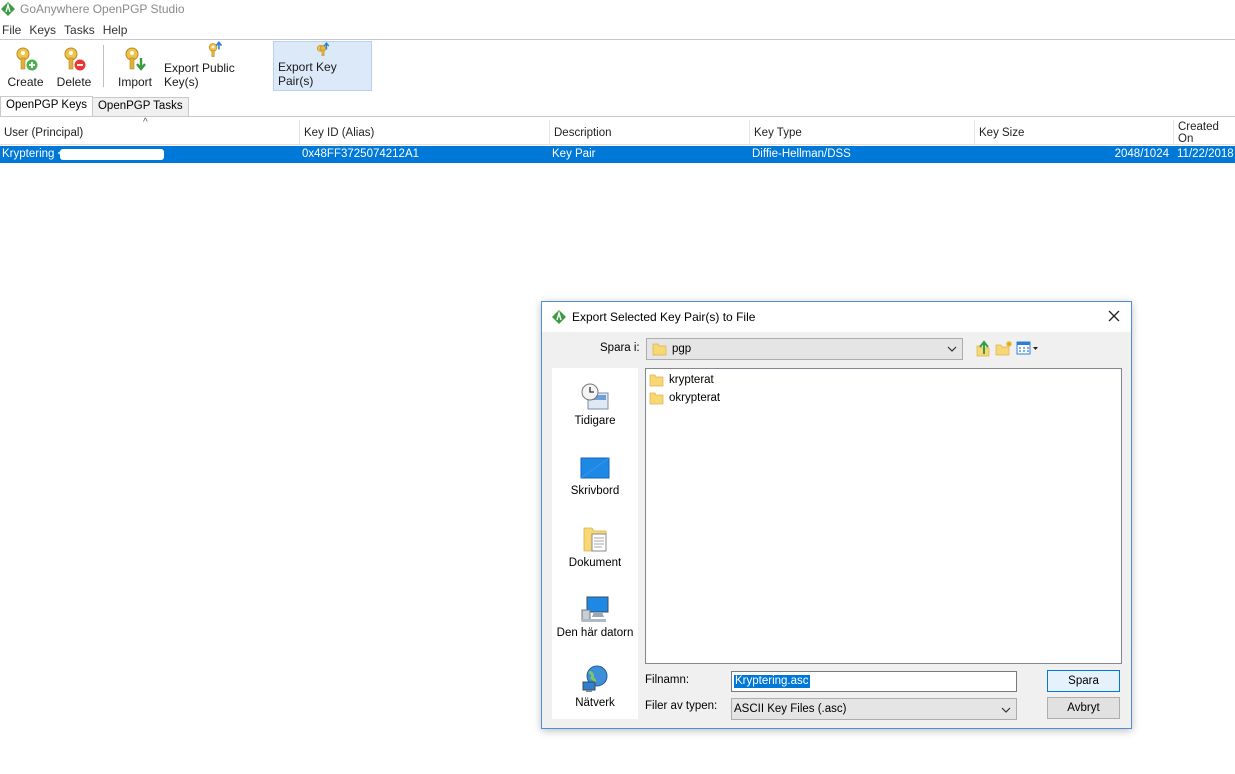 The image size is (1235, 774). Describe the element at coordinates (804, 349) in the screenshot. I see `look-in-dropdown: pgp` at that location.